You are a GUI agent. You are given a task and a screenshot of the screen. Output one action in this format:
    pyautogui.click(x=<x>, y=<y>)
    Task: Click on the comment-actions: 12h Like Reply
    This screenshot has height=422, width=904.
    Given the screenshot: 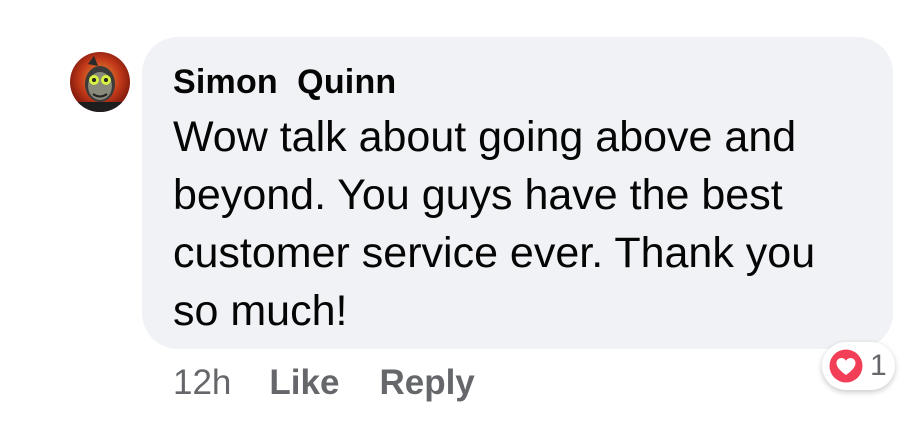 What is the action you would take?
    pyautogui.click(x=344, y=383)
    